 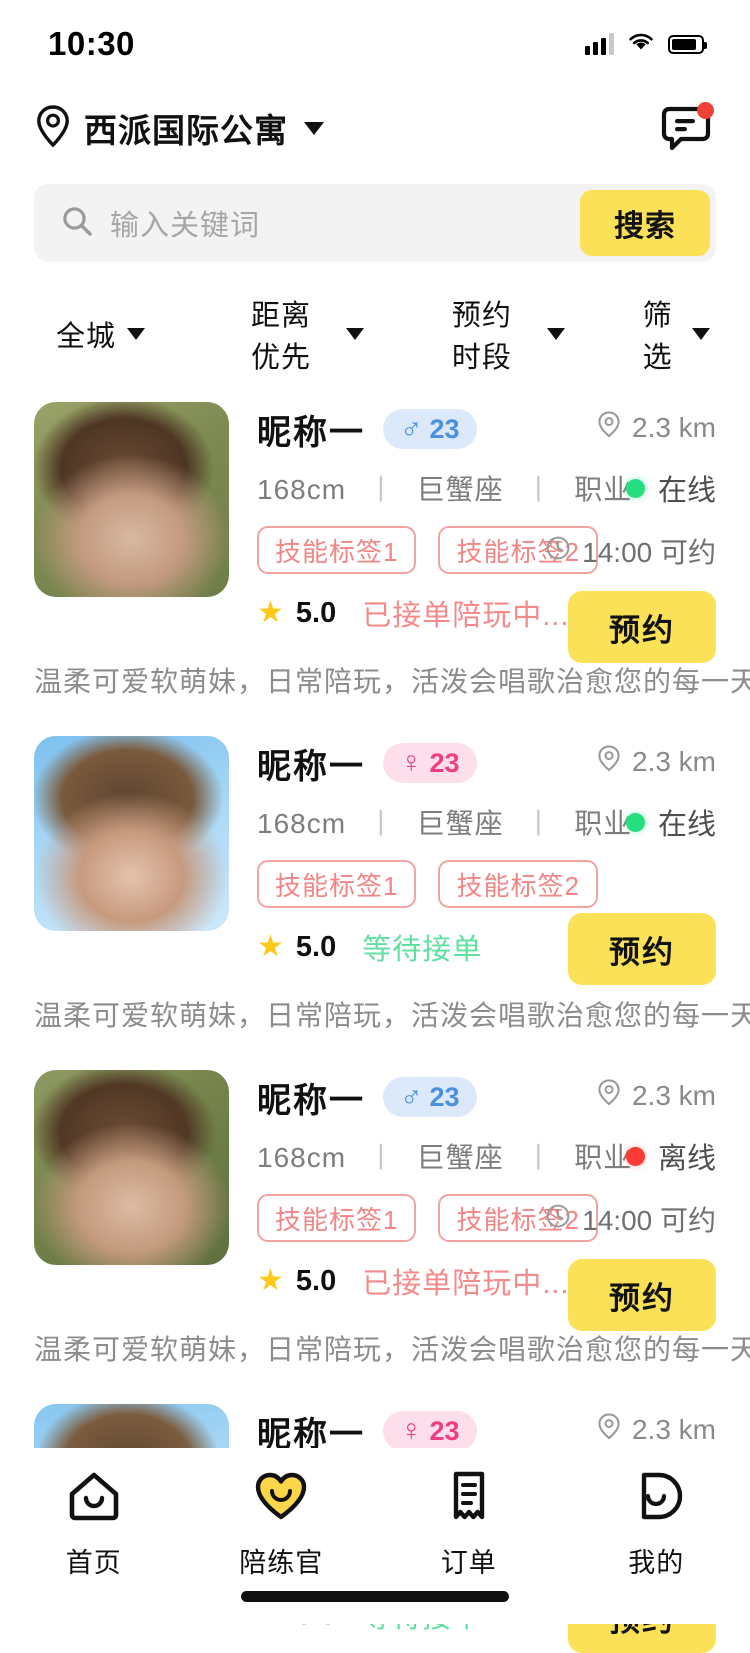 I want to click on location-selector: 西派国际公寓, so click(x=179, y=128).